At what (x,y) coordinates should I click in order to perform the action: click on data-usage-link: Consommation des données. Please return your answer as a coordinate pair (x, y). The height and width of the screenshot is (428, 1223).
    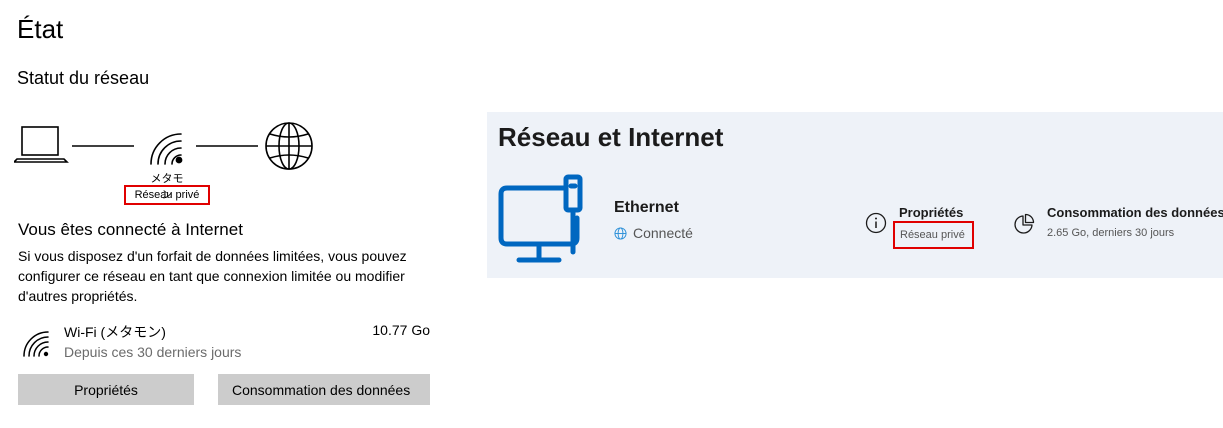
    Looking at the image, I should click on (1135, 212).